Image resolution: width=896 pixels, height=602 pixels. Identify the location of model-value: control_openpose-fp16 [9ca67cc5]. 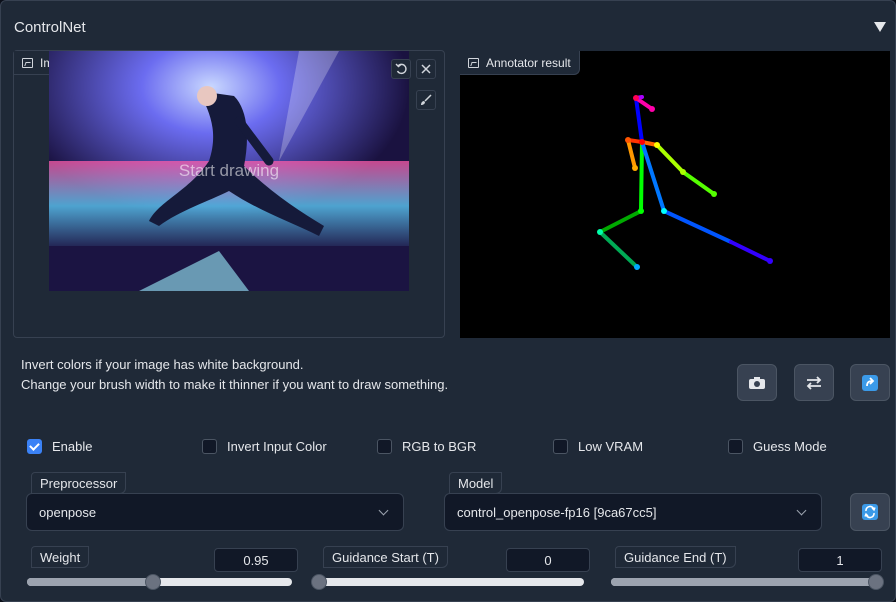
(557, 512).